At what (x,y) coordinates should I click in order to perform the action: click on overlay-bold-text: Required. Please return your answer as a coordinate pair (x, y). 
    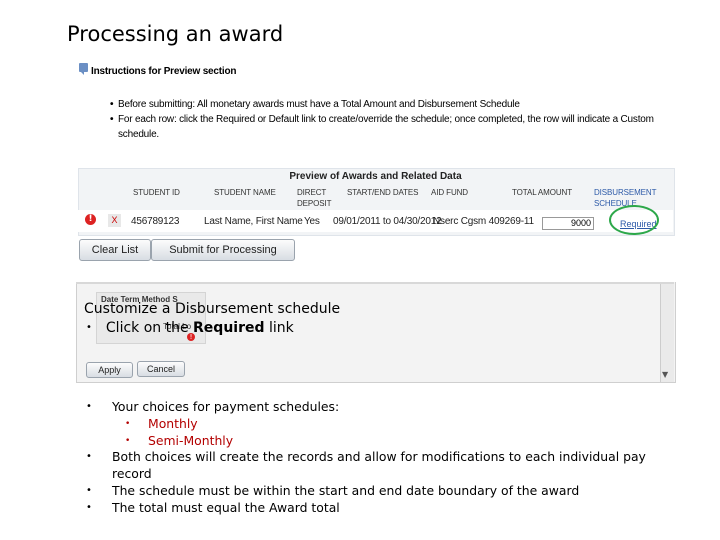
    Looking at the image, I should click on (229, 328).